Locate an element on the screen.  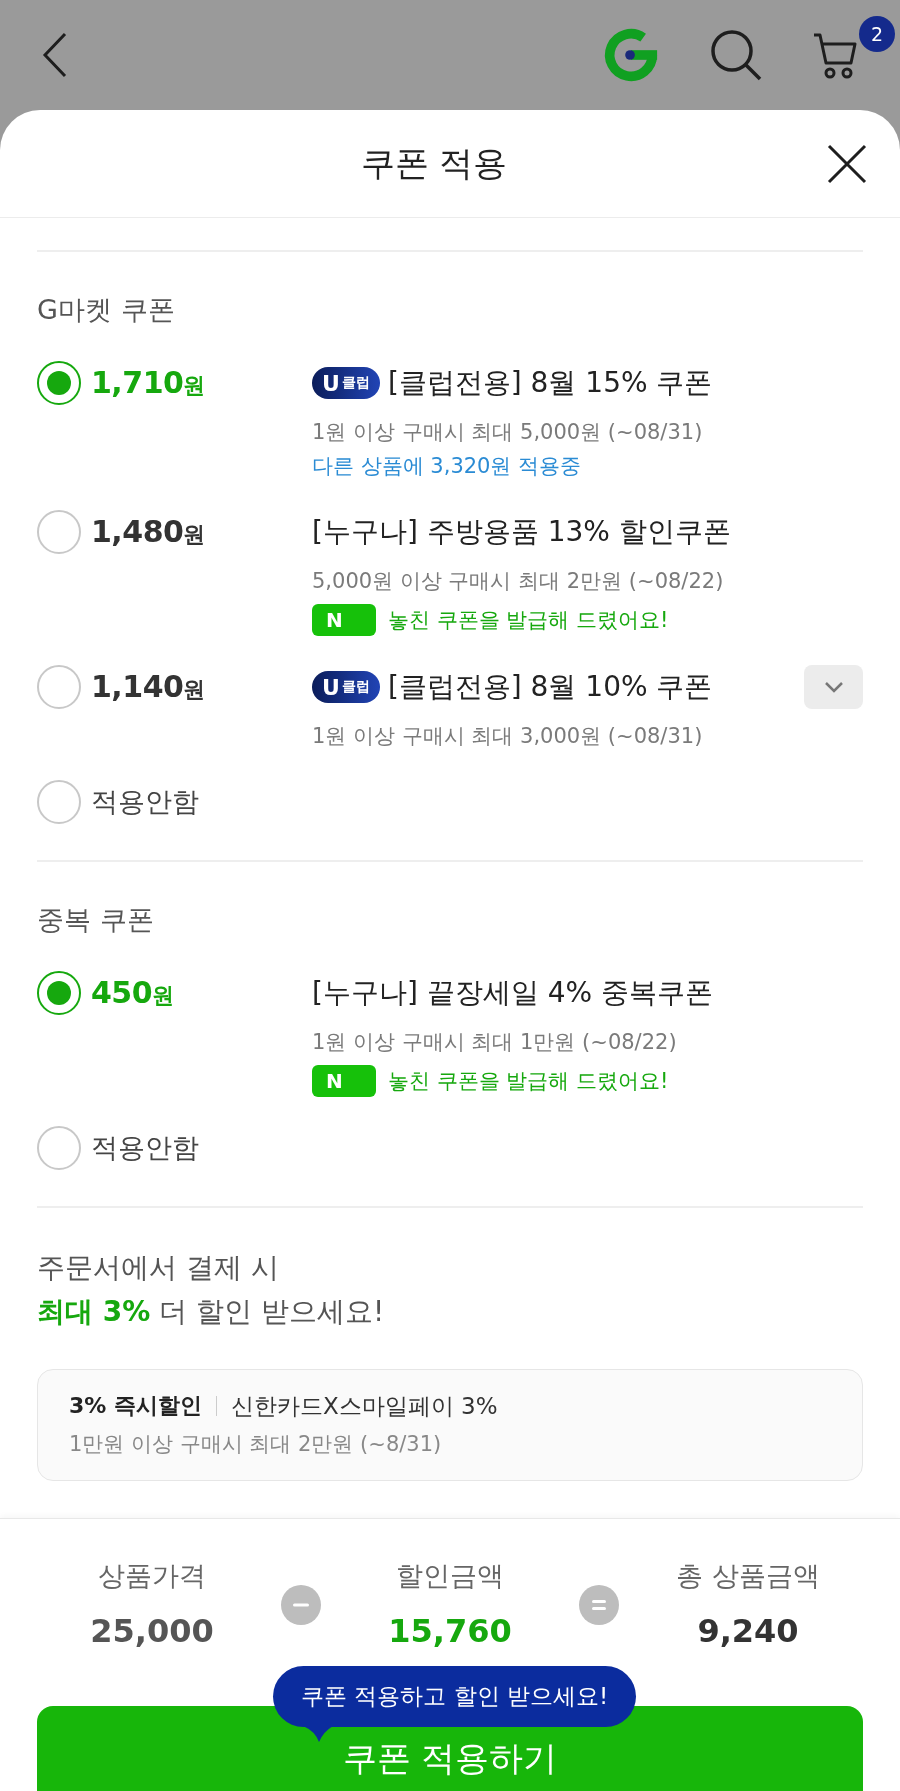
coupon-condition: 1원 이상 구매시 최대 3,000원 (~08/31) is located at coordinates (508, 736).